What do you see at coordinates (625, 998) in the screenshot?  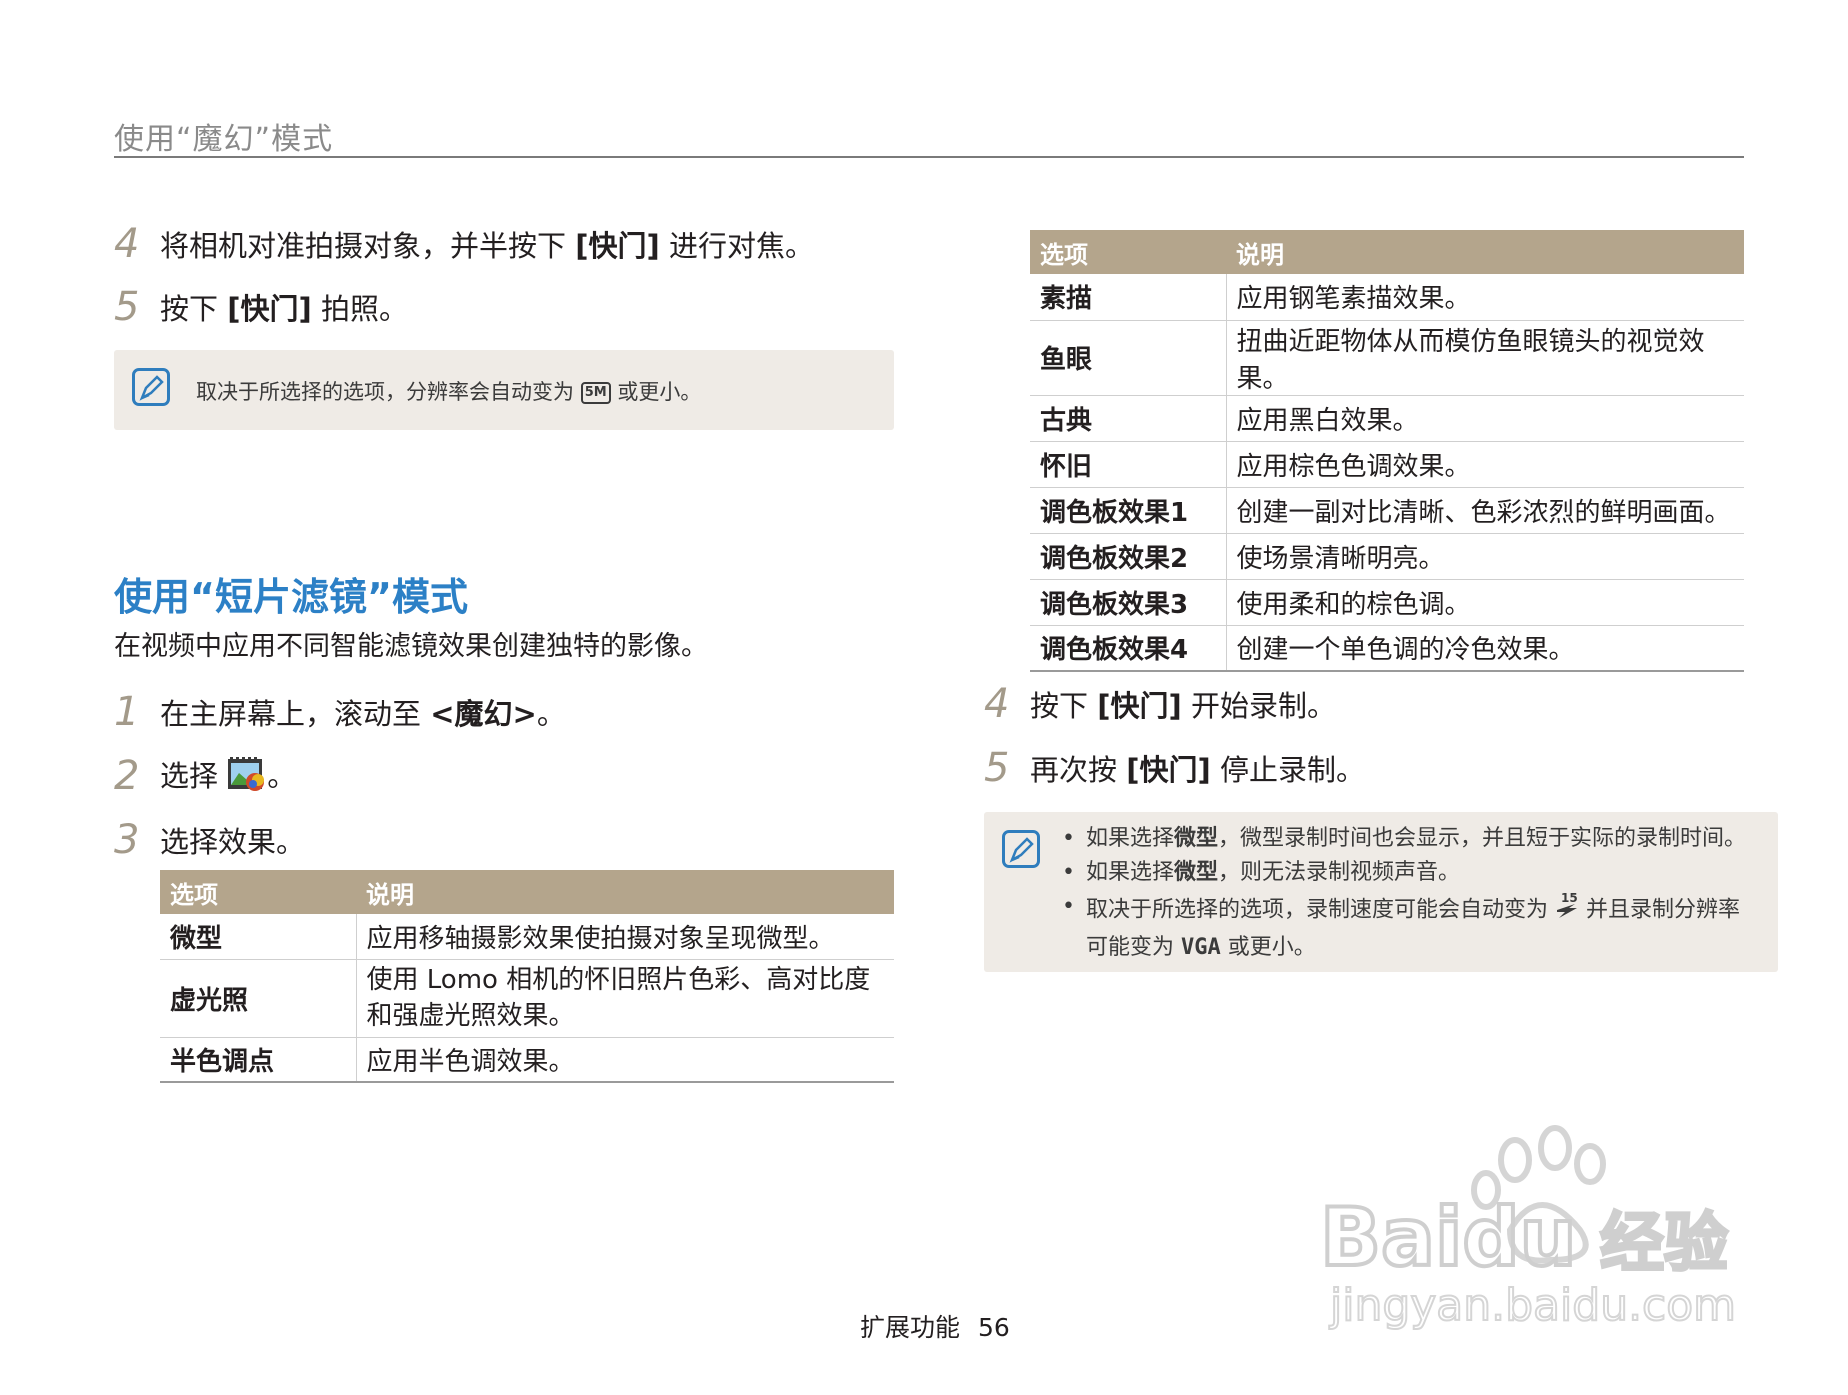 I see `option-desc: 使用 Lomo 相机的怀旧照片色彩、高对比度 和强虚光照效果。` at bounding box center [625, 998].